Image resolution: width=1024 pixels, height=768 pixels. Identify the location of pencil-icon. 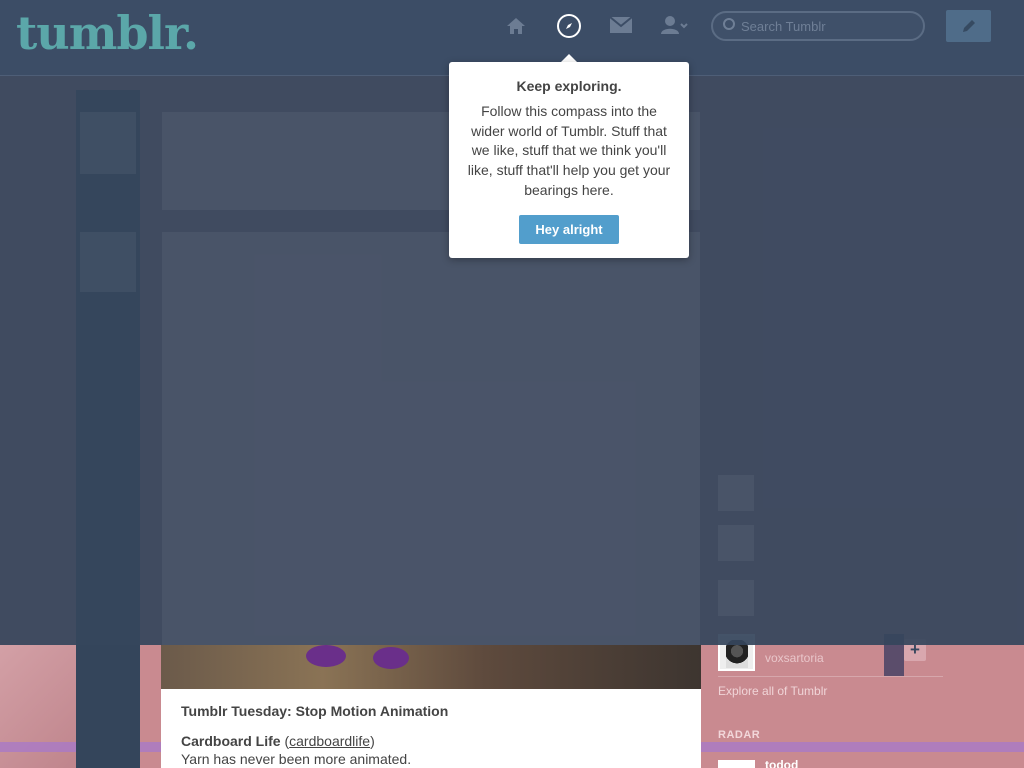
(968, 26).